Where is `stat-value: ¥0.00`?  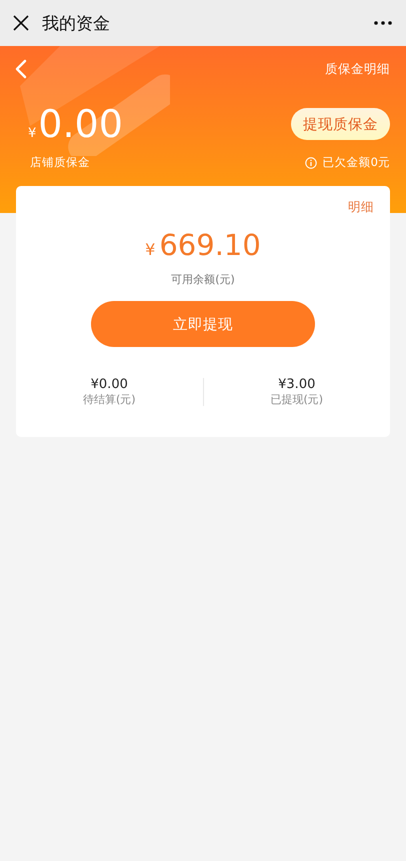
stat-value: ¥0.00 is located at coordinates (109, 384).